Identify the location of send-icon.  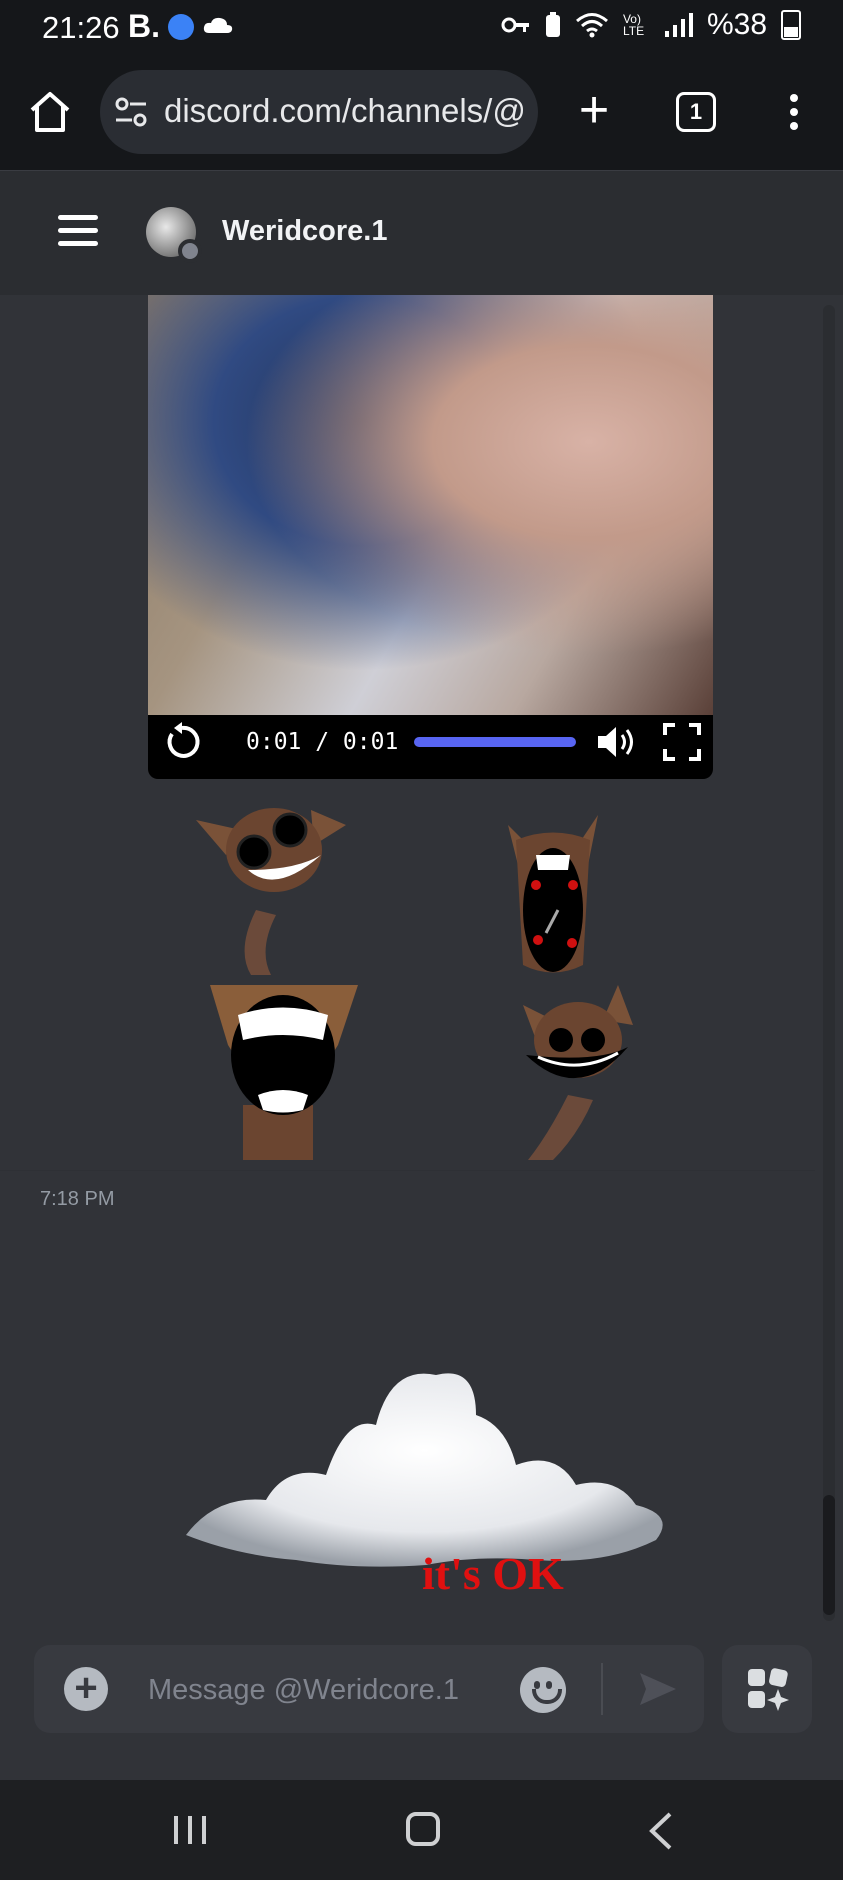
(658, 1689).